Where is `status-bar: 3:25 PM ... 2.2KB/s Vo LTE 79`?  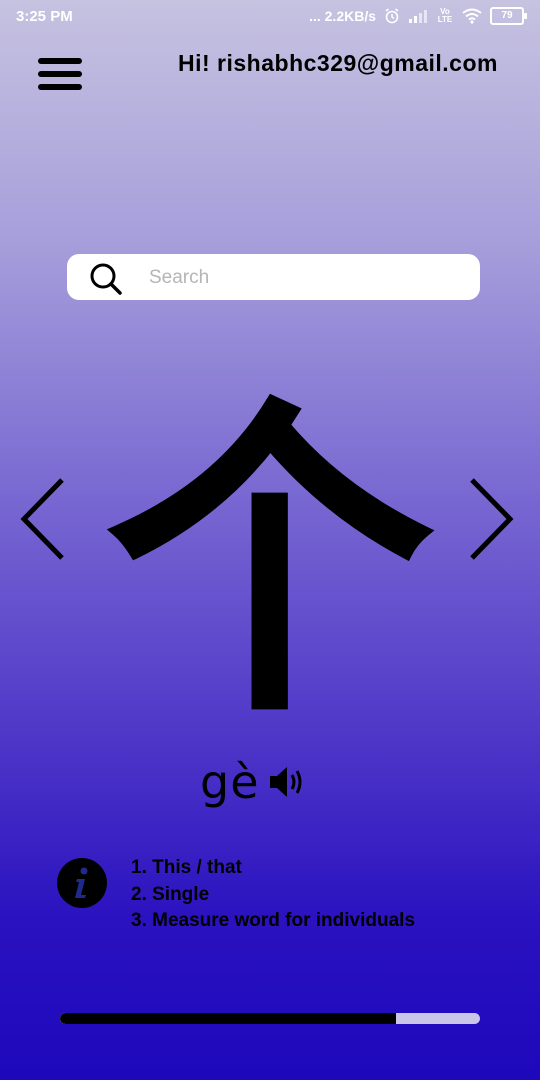 status-bar: 3:25 PM ... 2.2KB/s Vo LTE 79 is located at coordinates (270, 17).